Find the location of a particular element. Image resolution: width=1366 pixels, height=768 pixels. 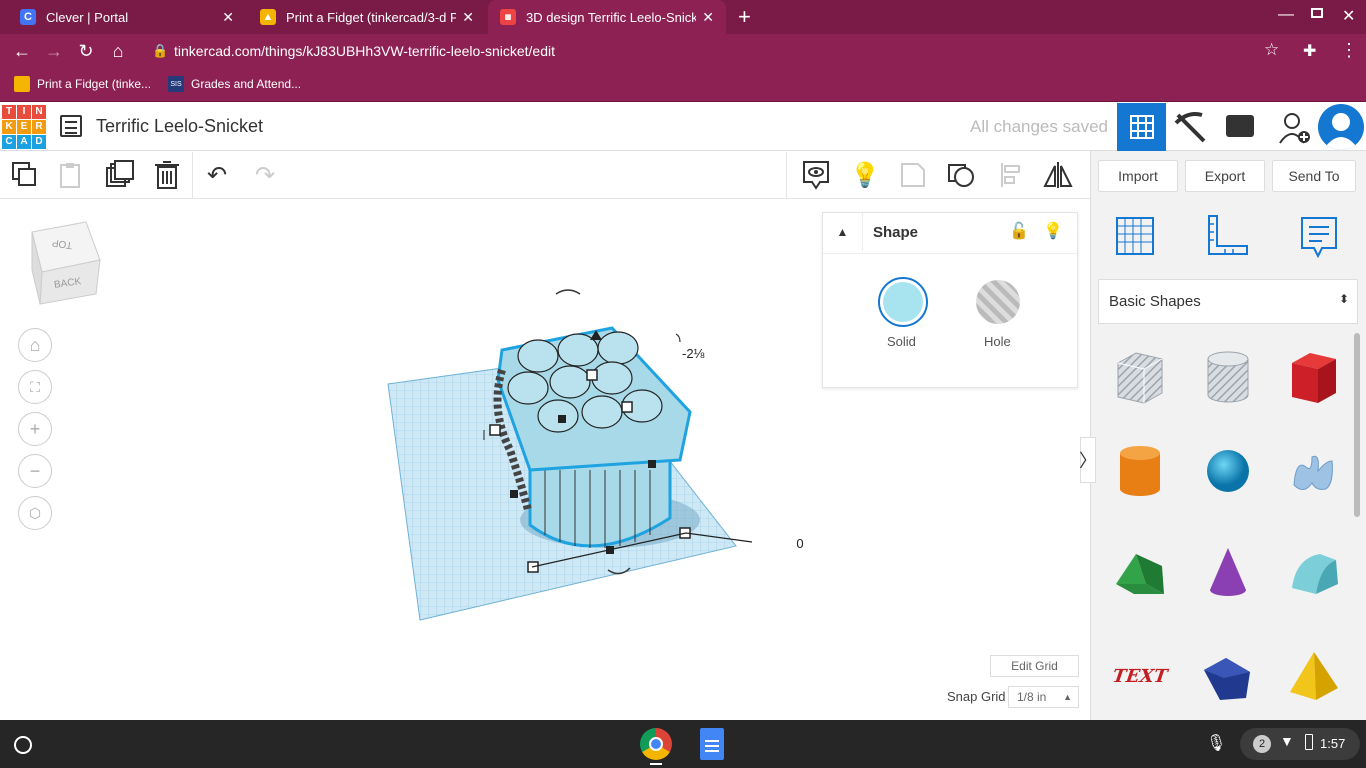

roof-shape is located at coordinates (1140, 572).